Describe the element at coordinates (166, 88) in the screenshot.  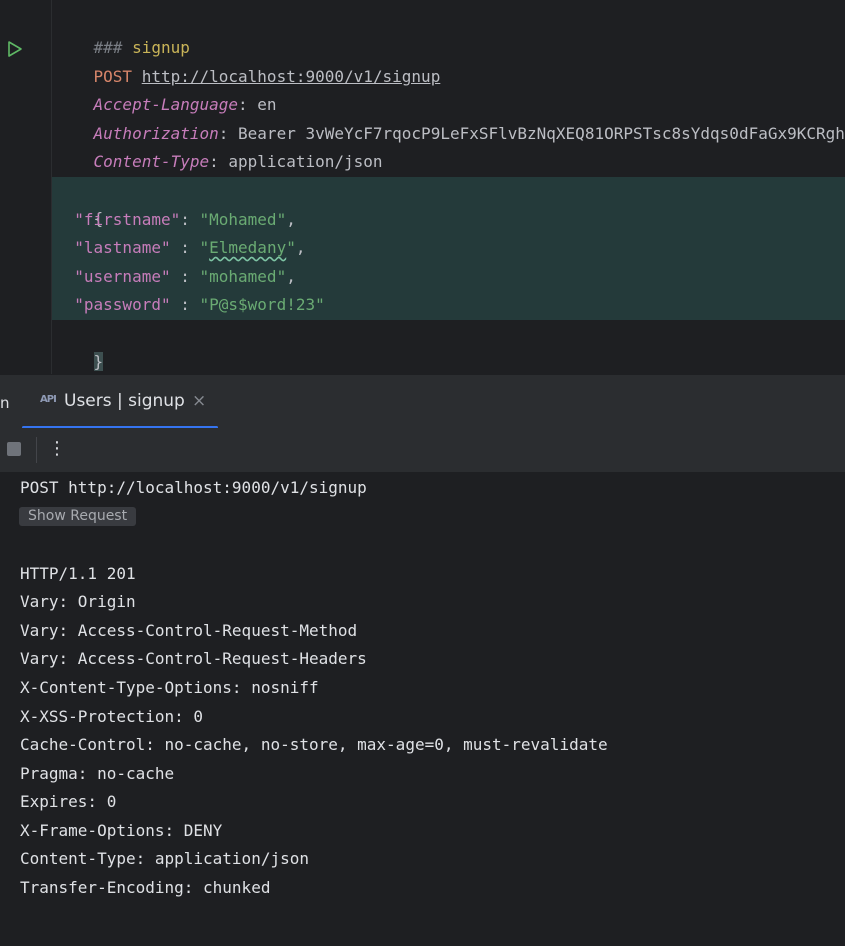
I see `header-line: Accept-Language: en` at that location.